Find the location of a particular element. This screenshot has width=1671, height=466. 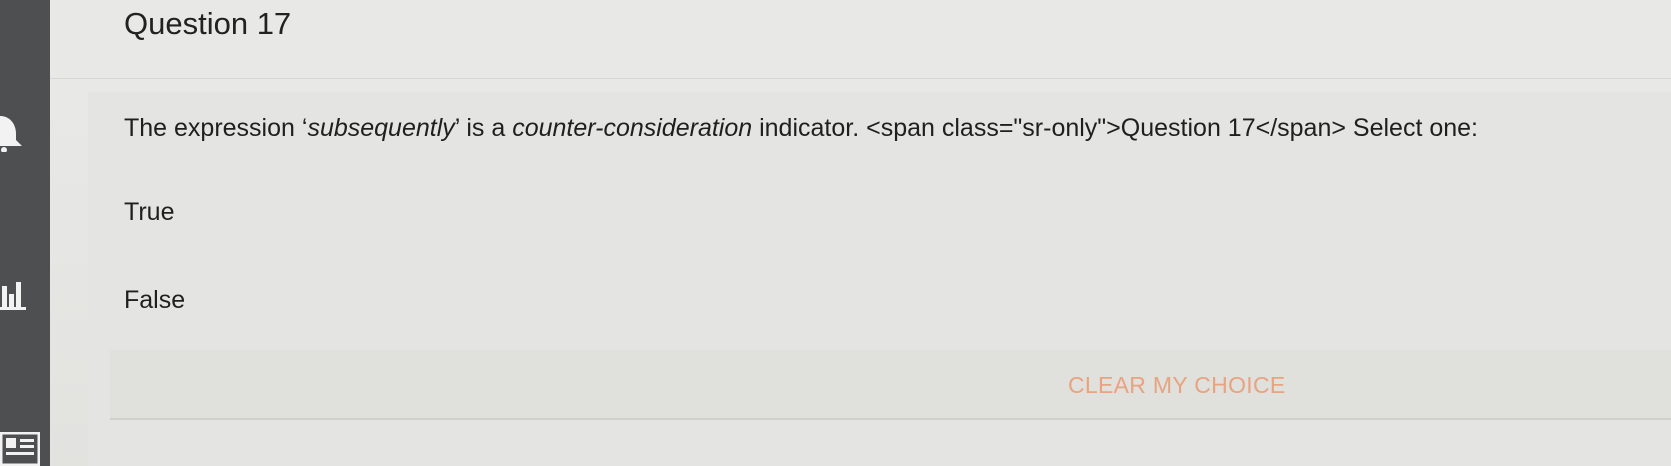

bell-icon is located at coordinates (12, 132).